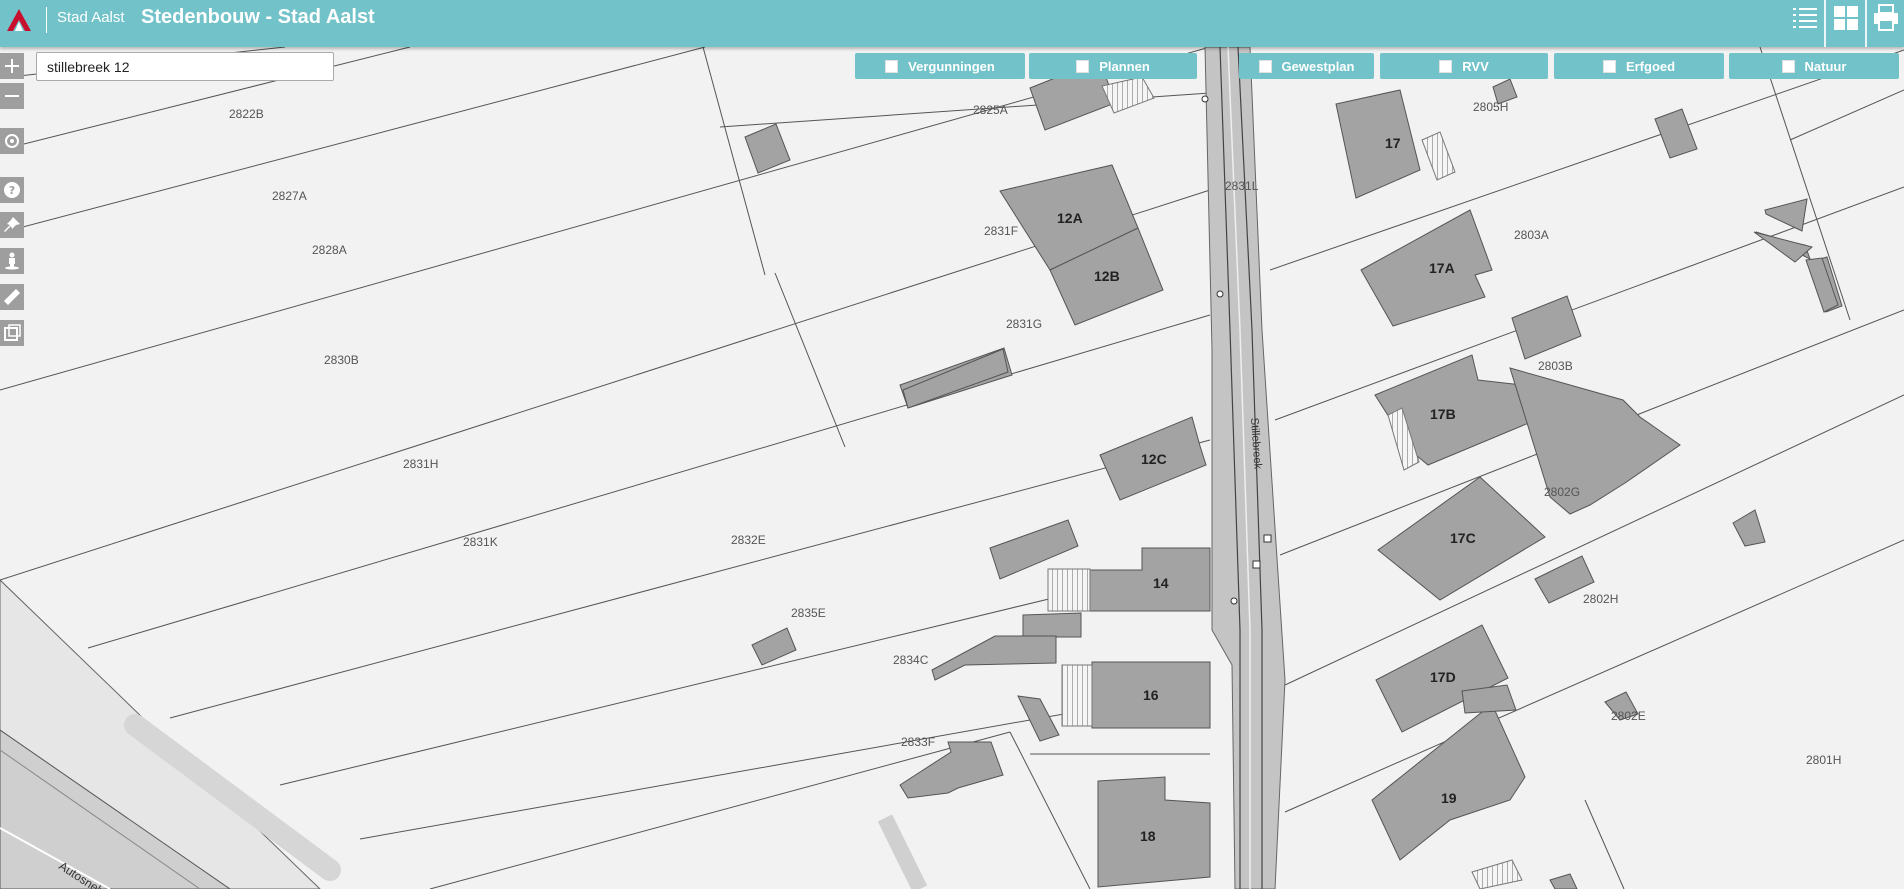 This screenshot has height=889, width=1904. What do you see at coordinates (952, 23) in the screenshot?
I see `app-header: Stad Aalst Stedenbouw - Stad Aalst` at bounding box center [952, 23].